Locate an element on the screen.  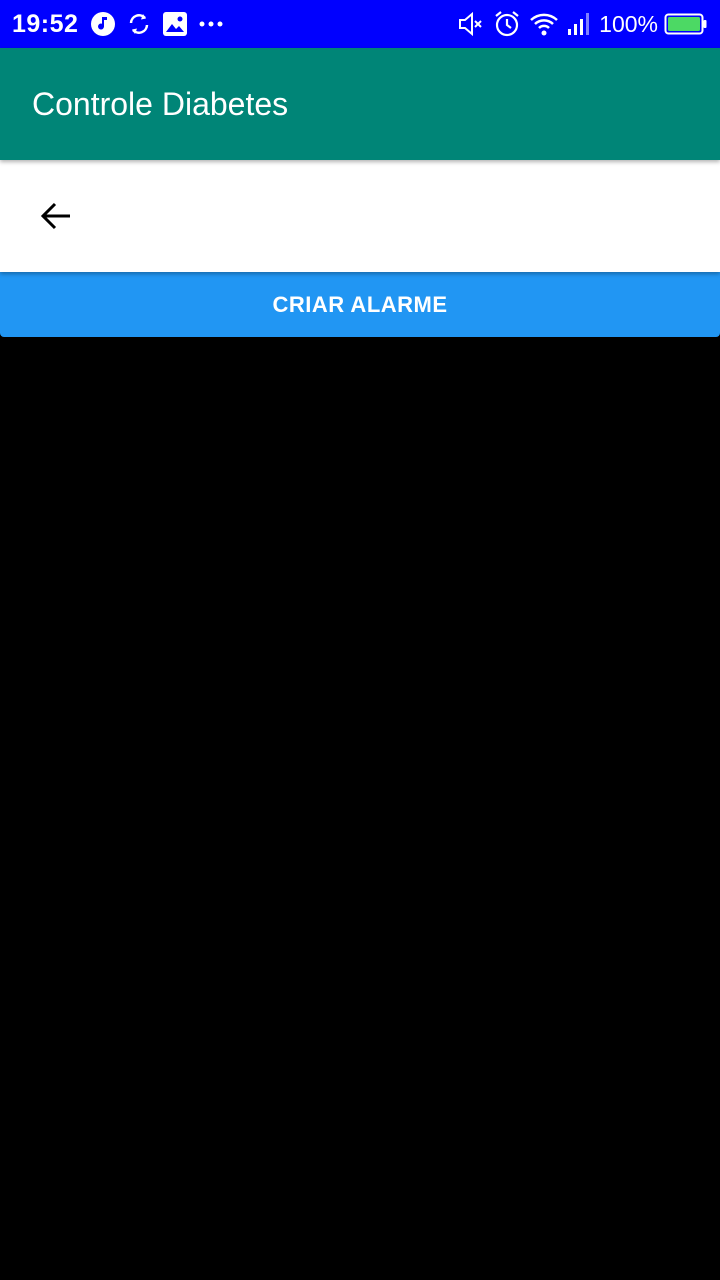
status-bar: 19:52 100% is located at coordinates (360, 24).